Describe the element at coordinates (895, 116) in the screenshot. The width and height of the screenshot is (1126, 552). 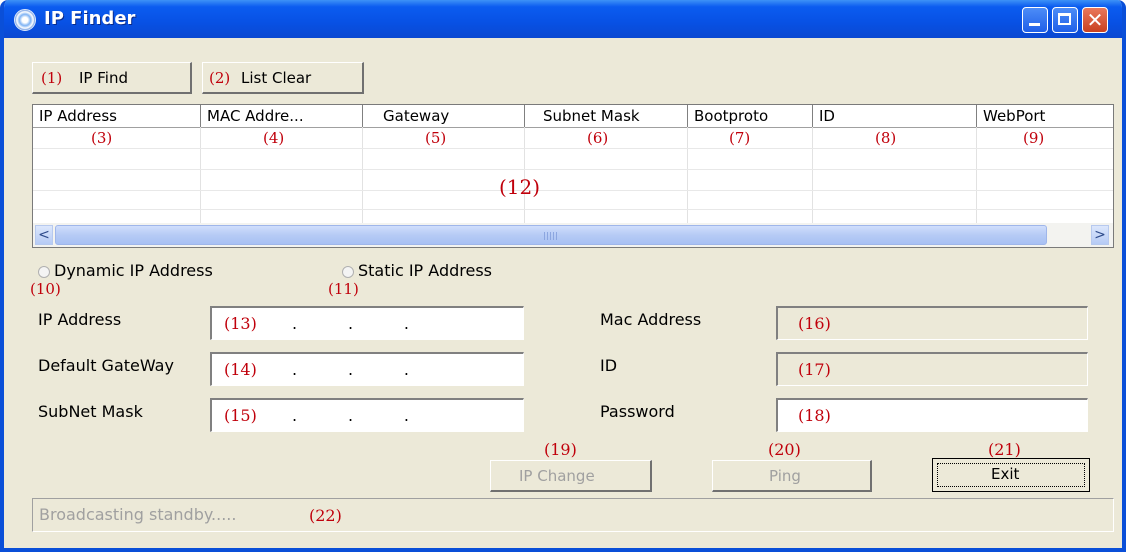
I see `column-header-id: ID` at that location.